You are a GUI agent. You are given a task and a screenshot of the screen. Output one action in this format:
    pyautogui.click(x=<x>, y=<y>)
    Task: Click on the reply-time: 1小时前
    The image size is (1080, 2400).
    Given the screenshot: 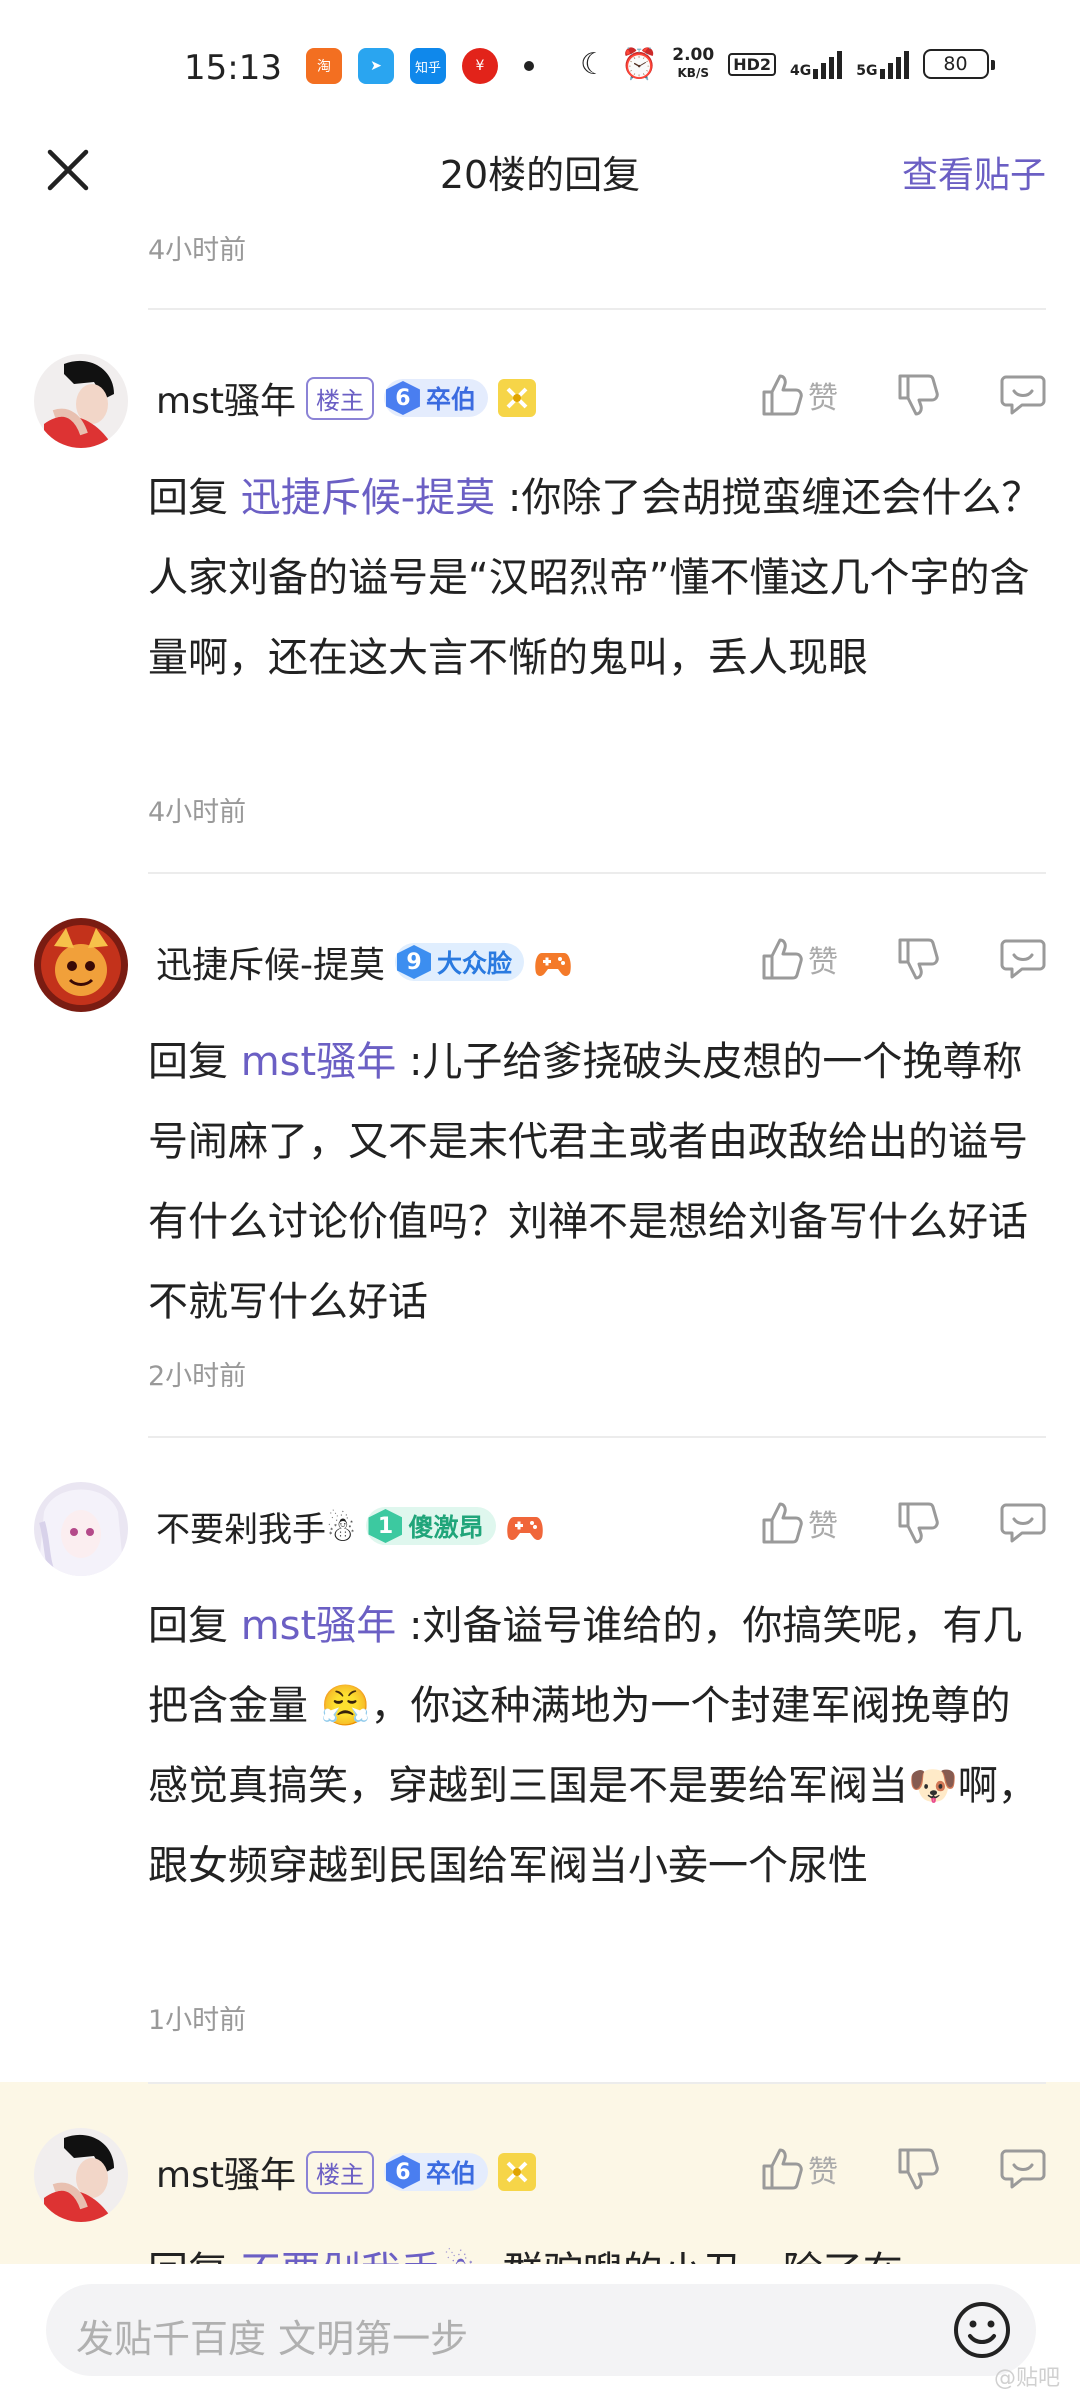 What is the action you would take?
    pyautogui.click(x=197, y=2020)
    